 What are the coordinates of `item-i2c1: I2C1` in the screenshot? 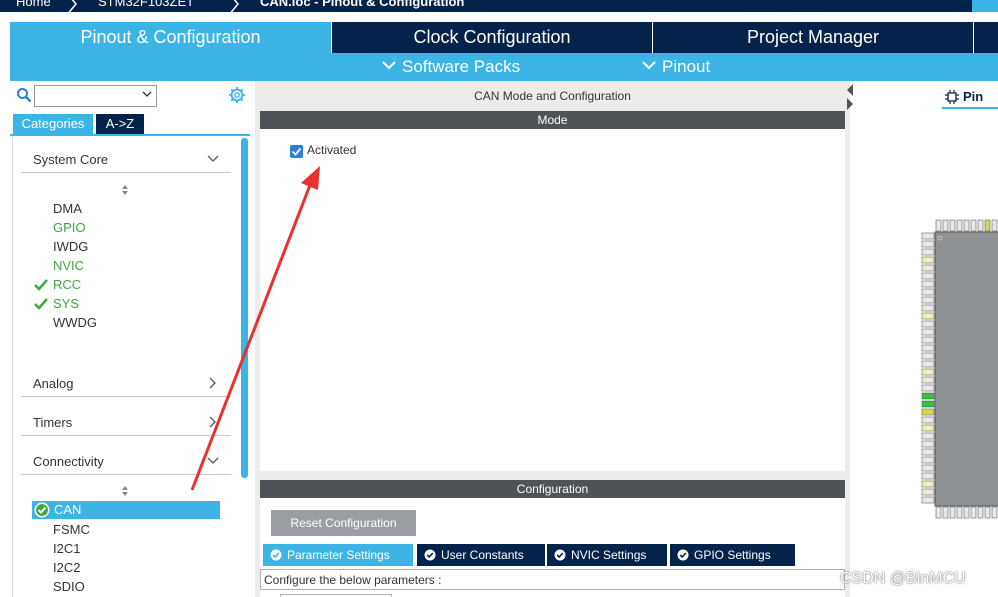 It's located at (66, 548).